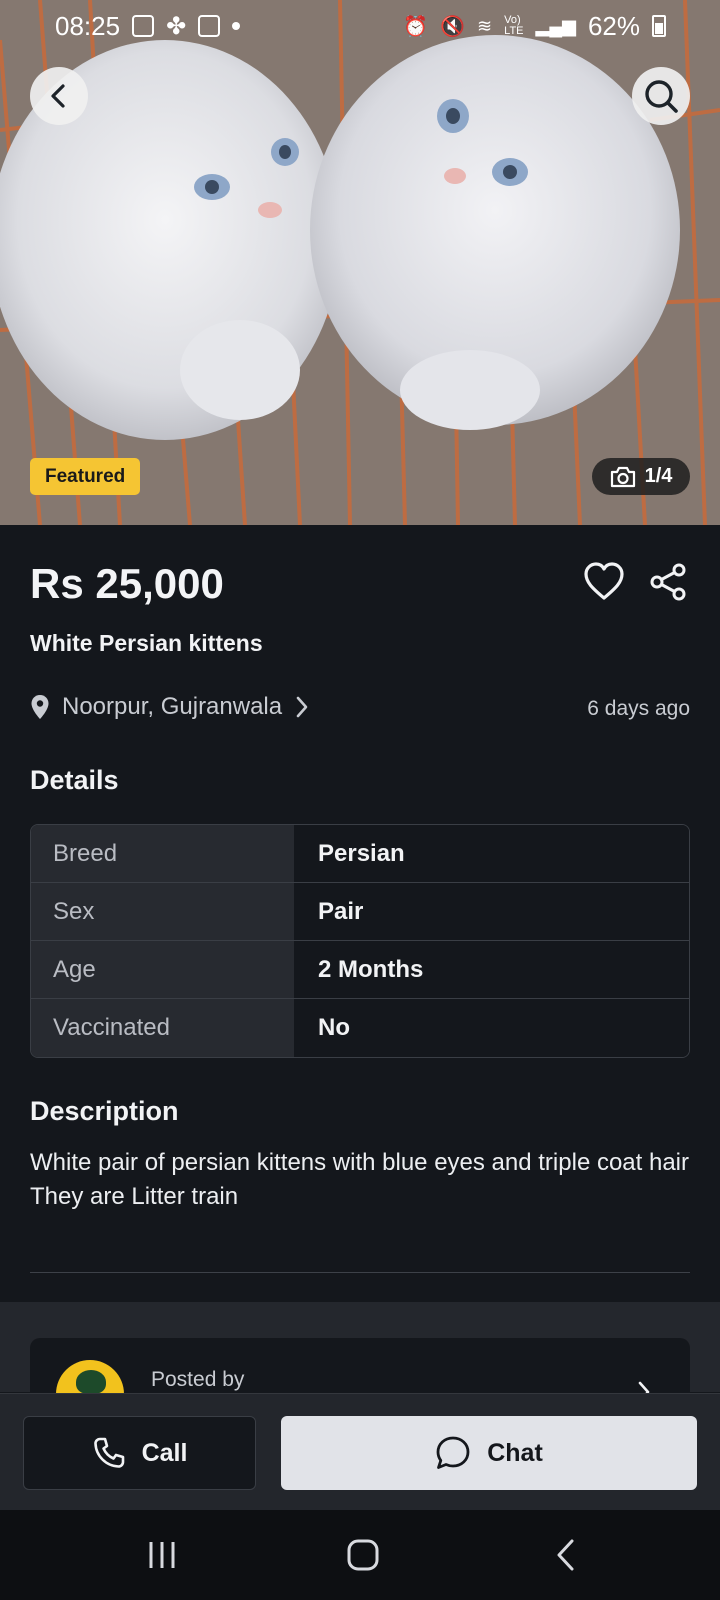  Describe the element at coordinates (491, 969) in the screenshot. I see `details-value: 2 Months` at that location.